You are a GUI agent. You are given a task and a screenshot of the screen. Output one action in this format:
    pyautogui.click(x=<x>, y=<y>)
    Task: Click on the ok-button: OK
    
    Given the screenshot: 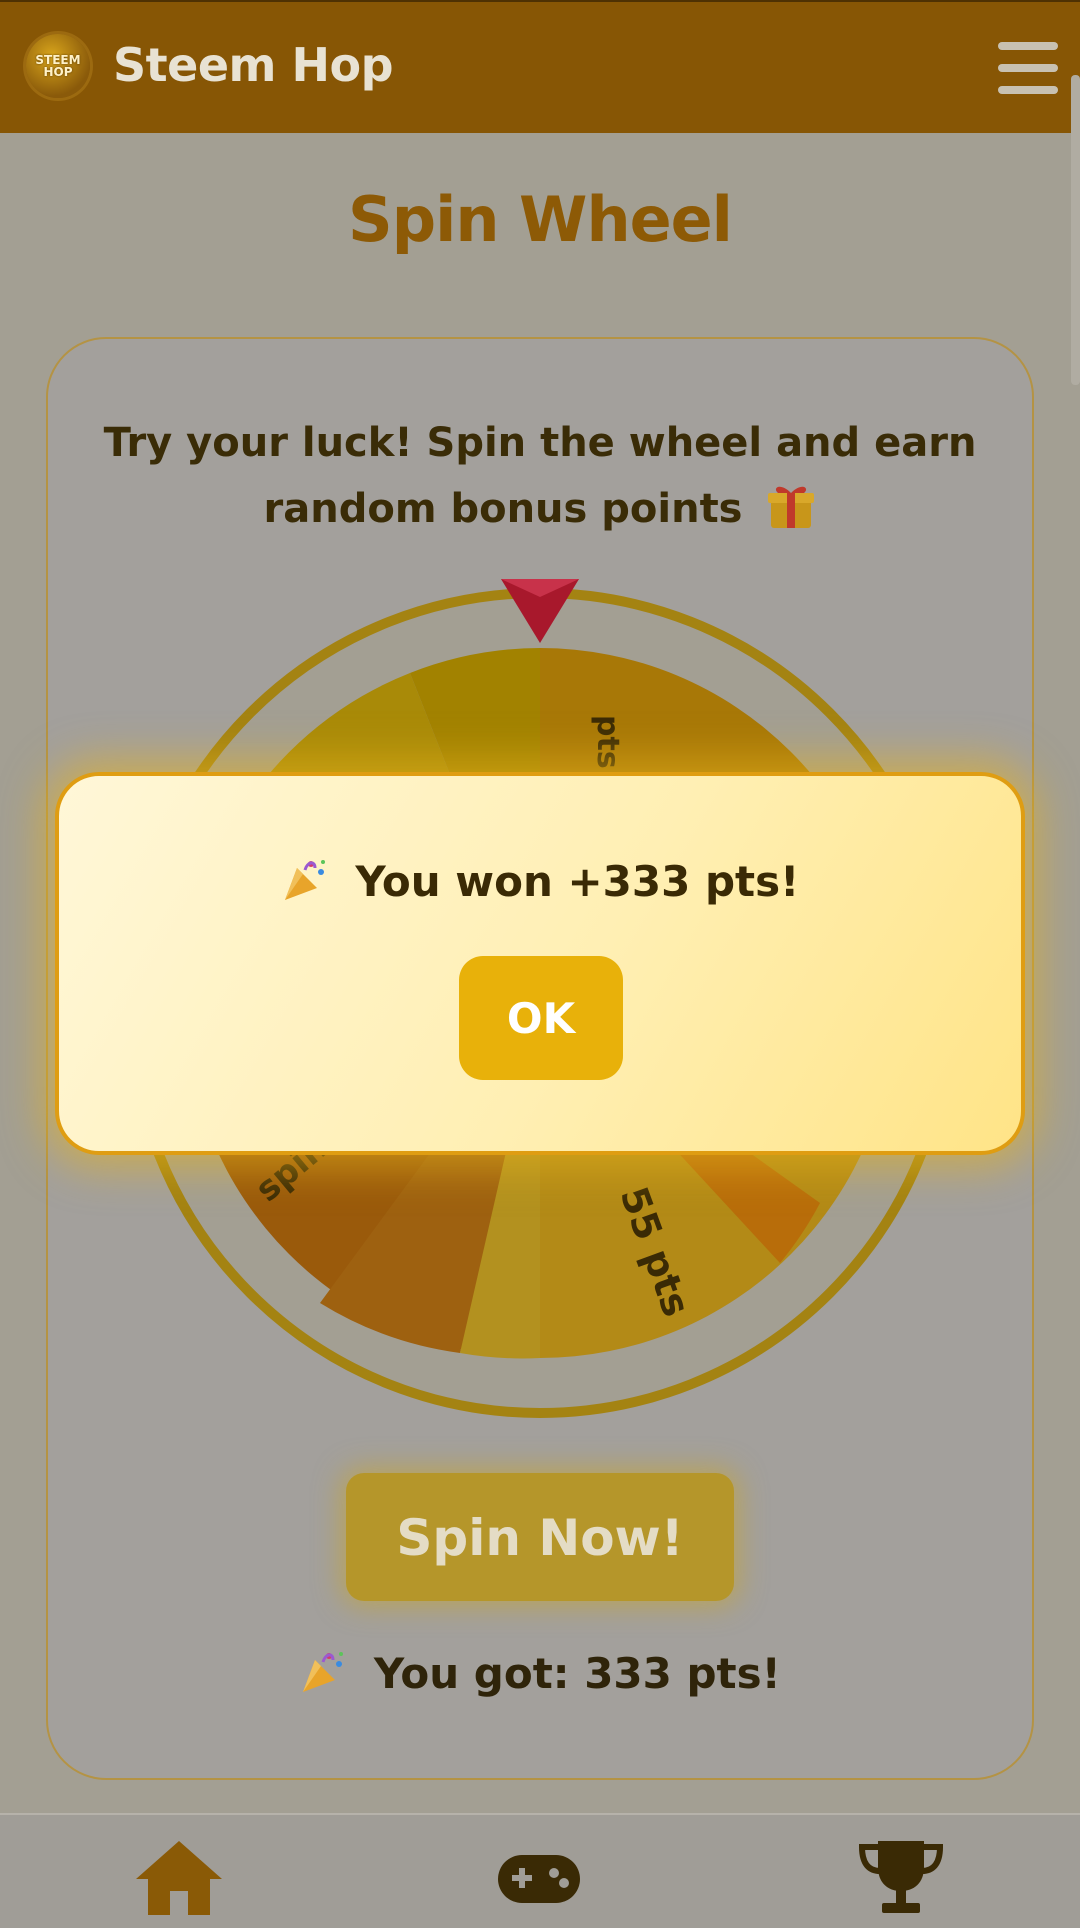 What is the action you would take?
    pyautogui.click(x=541, y=1018)
    